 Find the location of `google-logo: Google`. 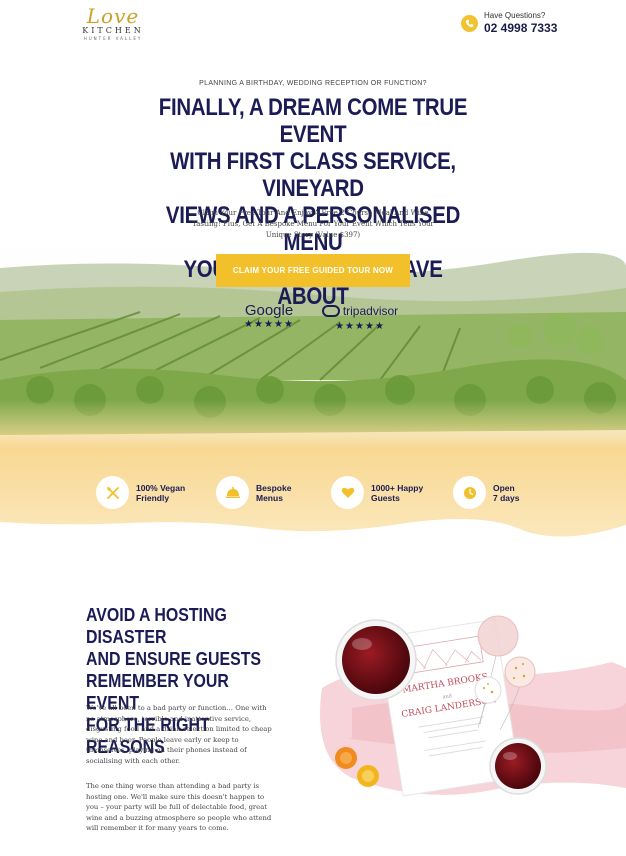

google-logo: Google is located at coordinates (269, 310).